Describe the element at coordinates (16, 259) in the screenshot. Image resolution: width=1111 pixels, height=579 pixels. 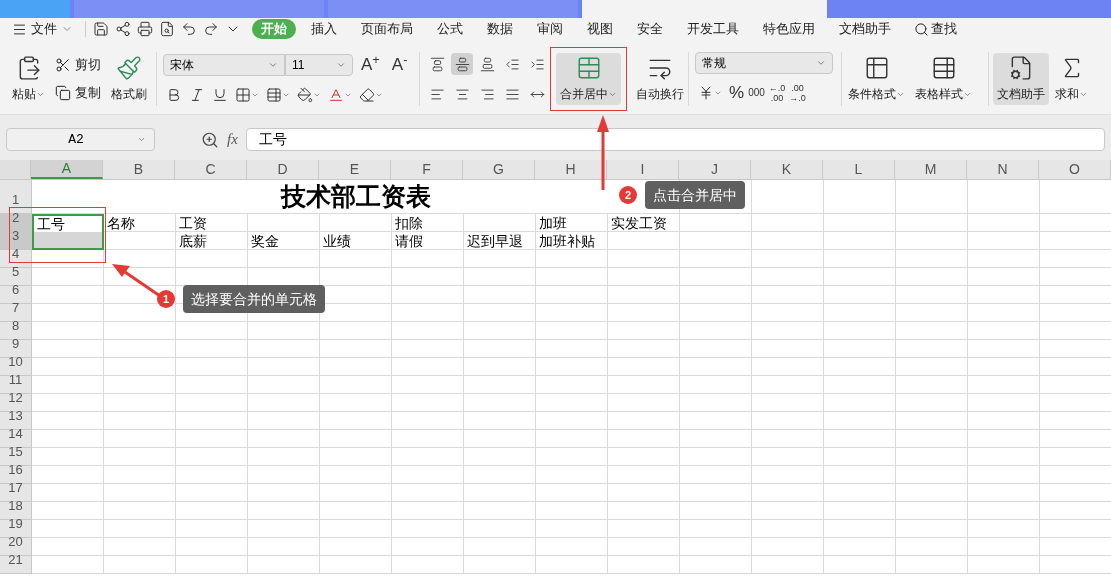
I see `row-header: 4` at that location.